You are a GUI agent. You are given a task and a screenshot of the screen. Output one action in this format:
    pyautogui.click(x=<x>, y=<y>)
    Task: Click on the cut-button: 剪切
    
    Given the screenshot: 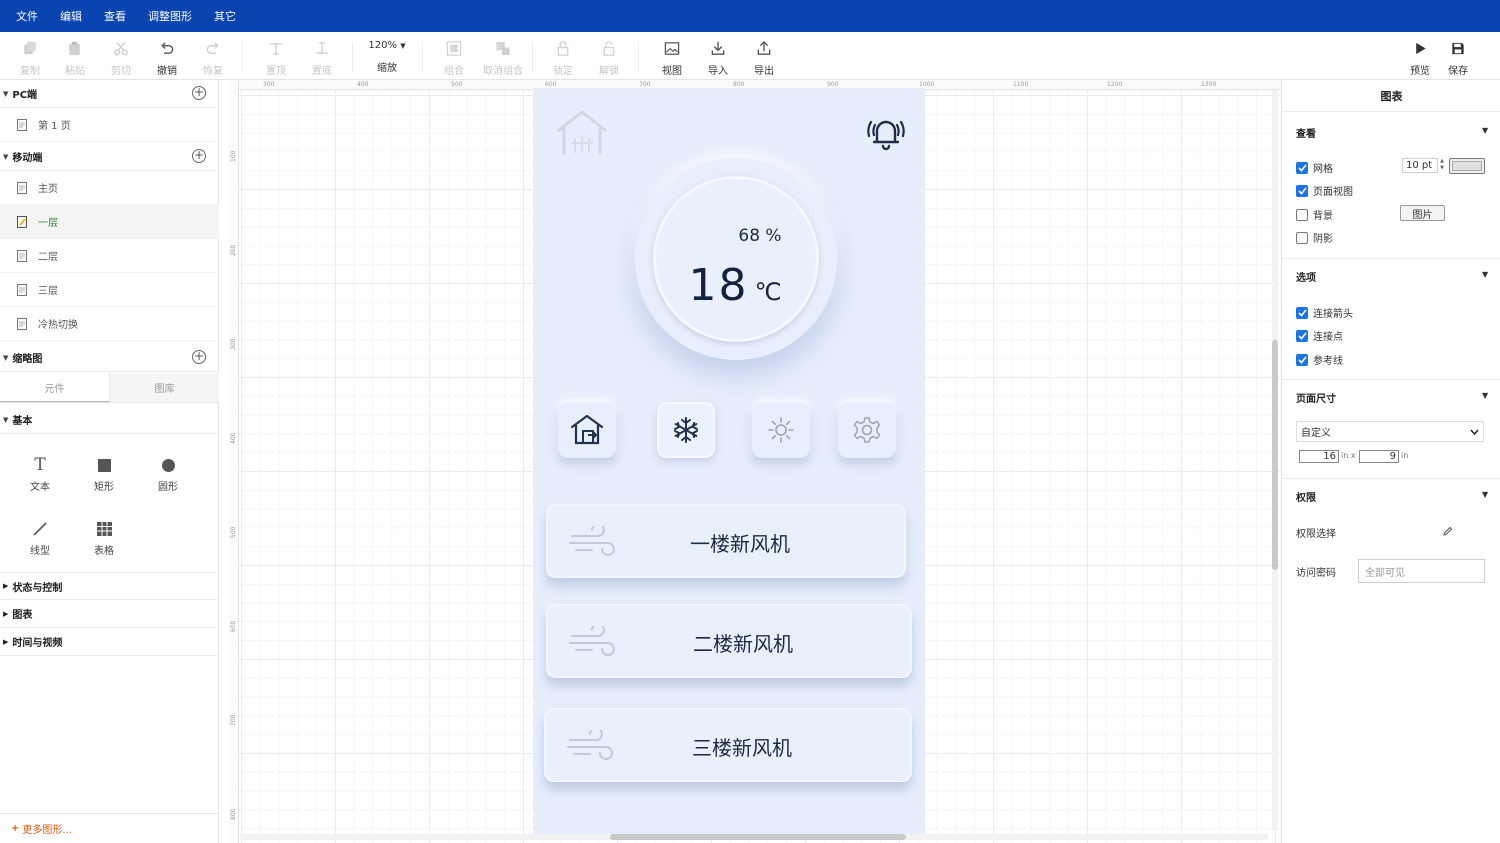 What is the action you would take?
    pyautogui.click(x=121, y=57)
    